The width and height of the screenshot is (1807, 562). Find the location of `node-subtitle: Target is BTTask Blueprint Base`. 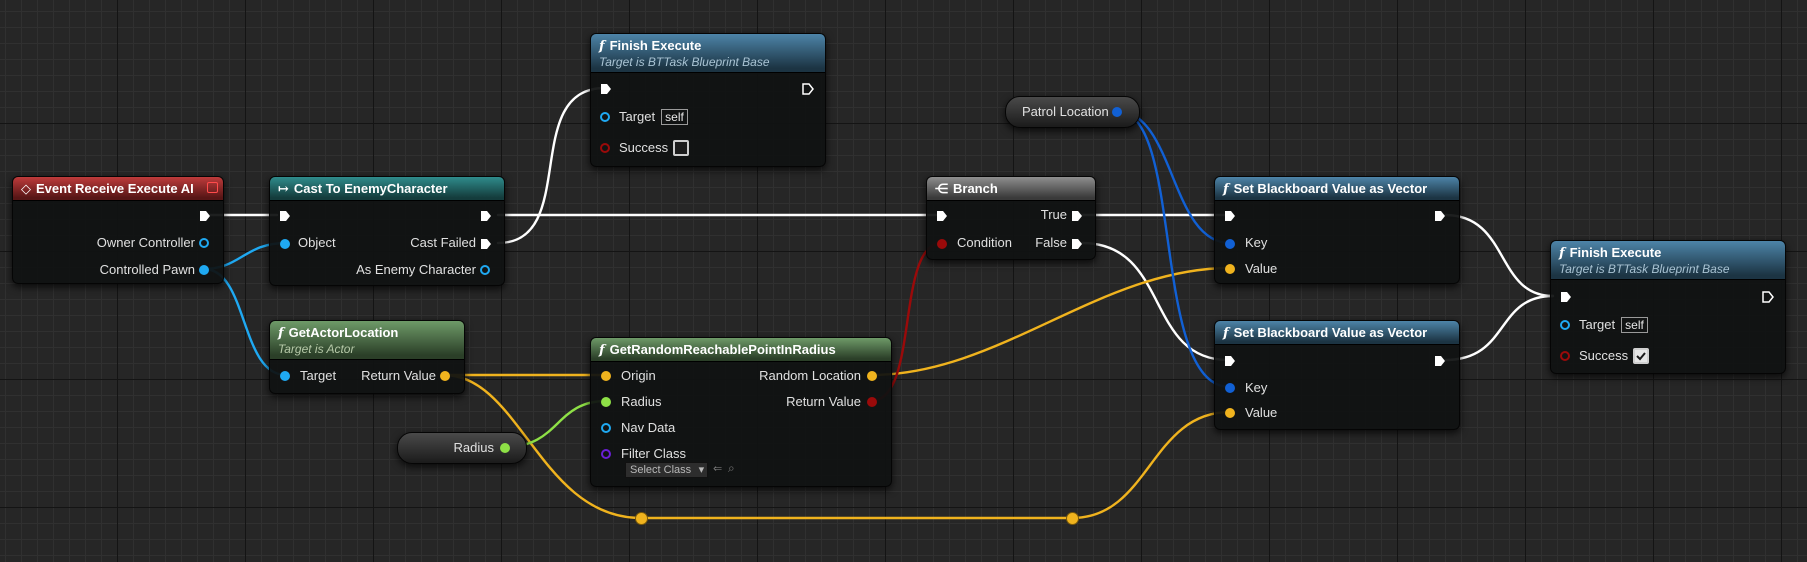

node-subtitle: Target is BTTask Blueprint Base is located at coordinates (684, 62).